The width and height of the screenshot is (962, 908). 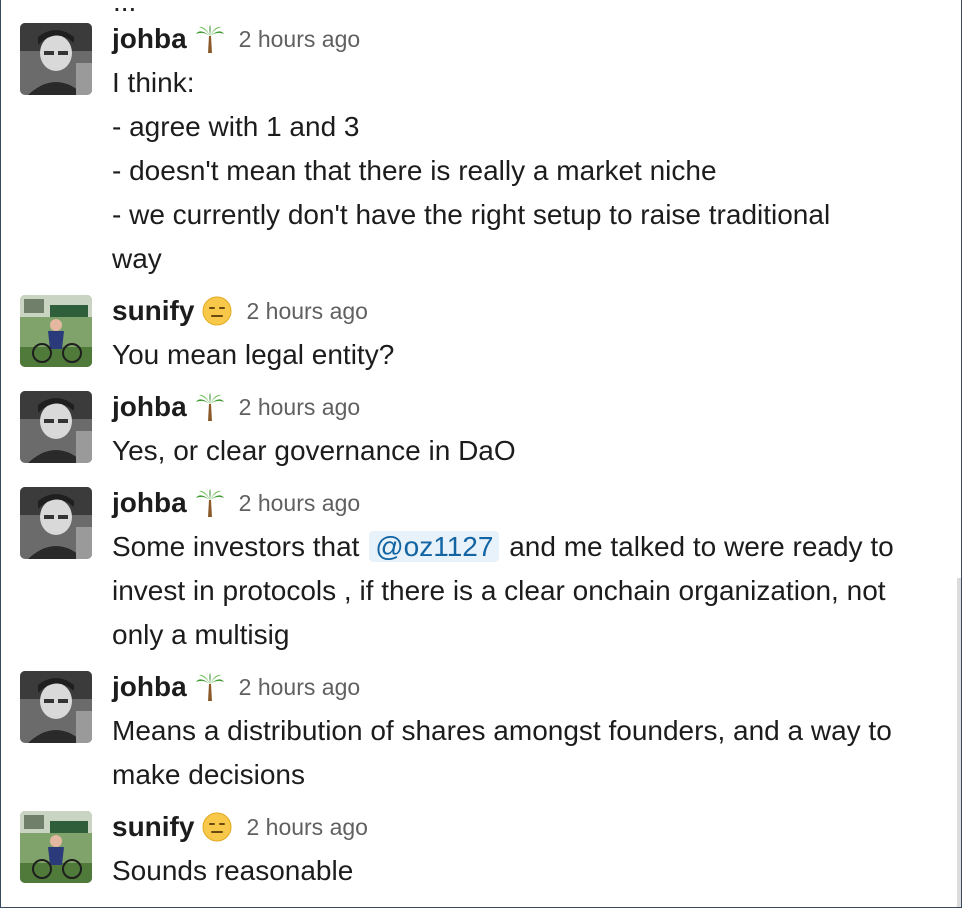 What do you see at coordinates (529, 871) in the screenshot?
I see `message-text: Sounds reasonable` at bounding box center [529, 871].